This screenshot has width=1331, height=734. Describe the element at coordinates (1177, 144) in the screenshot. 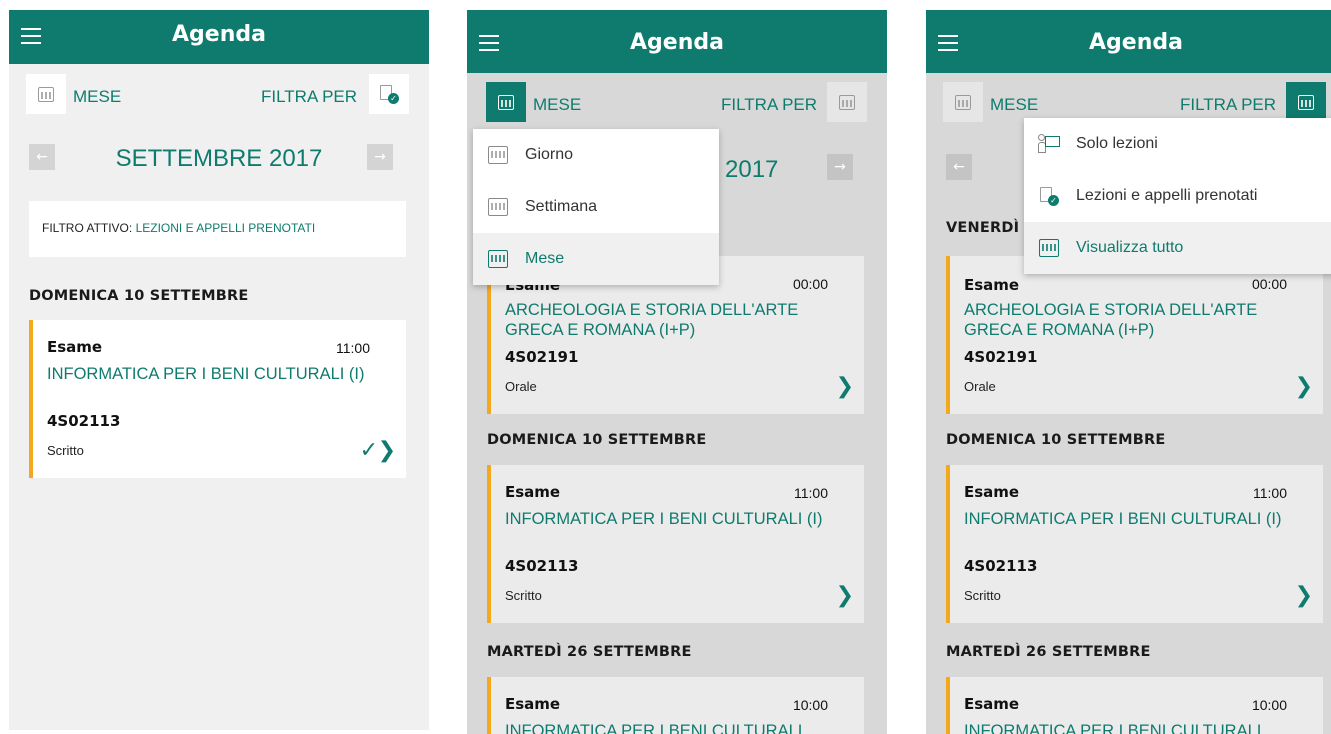

I see `menu-item-lessons-only: Solo lezioni` at that location.